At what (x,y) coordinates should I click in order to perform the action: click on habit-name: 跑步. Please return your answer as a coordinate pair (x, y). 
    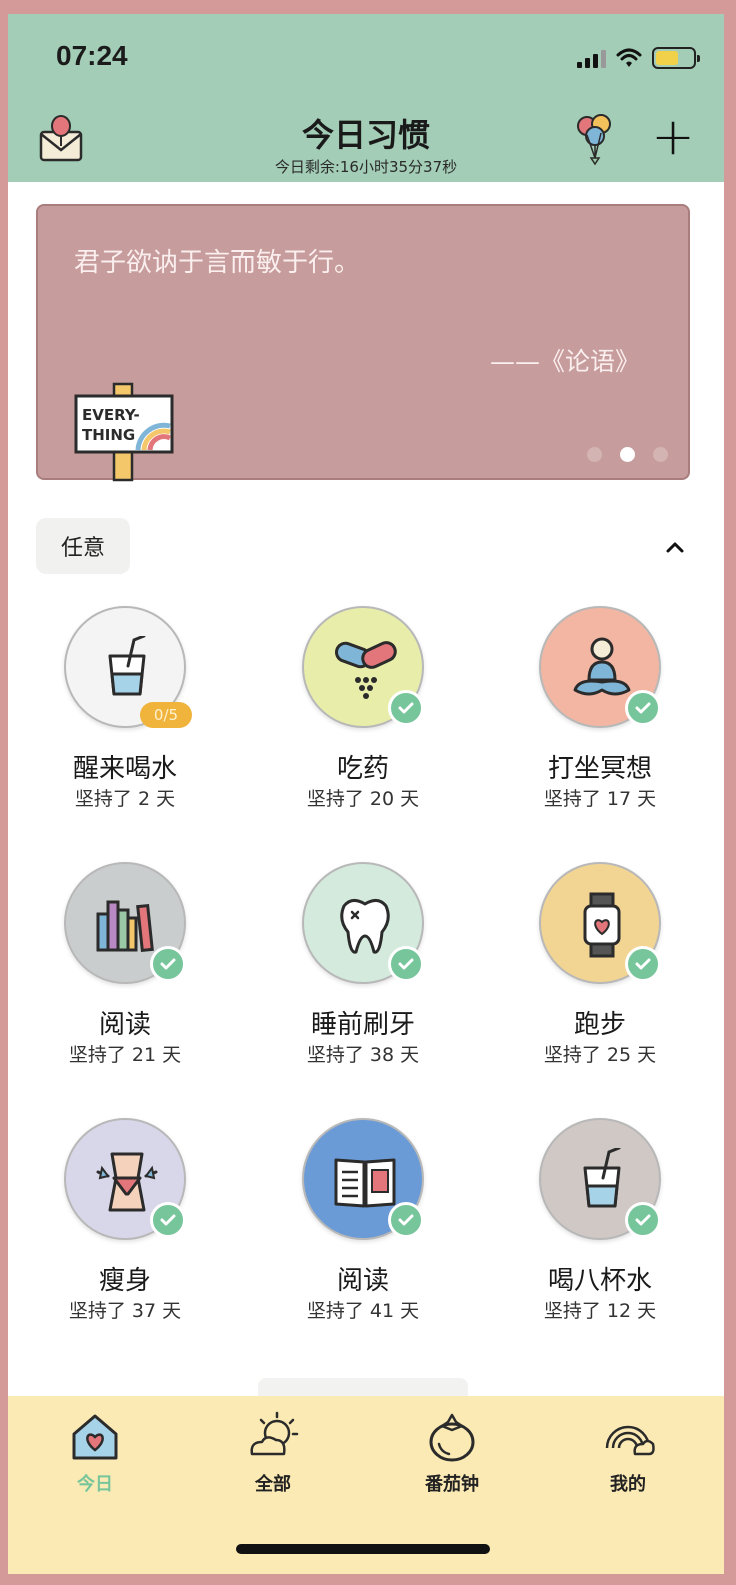
    Looking at the image, I should click on (599, 1025).